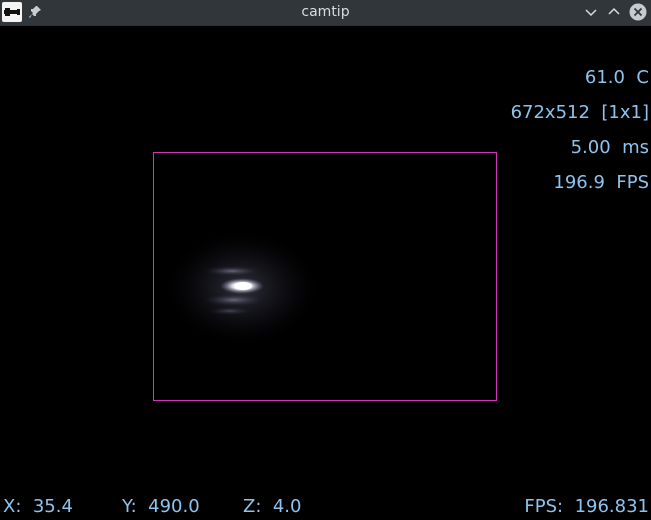 Image resolution: width=651 pixels, height=520 pixels. I want to click on title-bar: camtip, so click(325, 13).